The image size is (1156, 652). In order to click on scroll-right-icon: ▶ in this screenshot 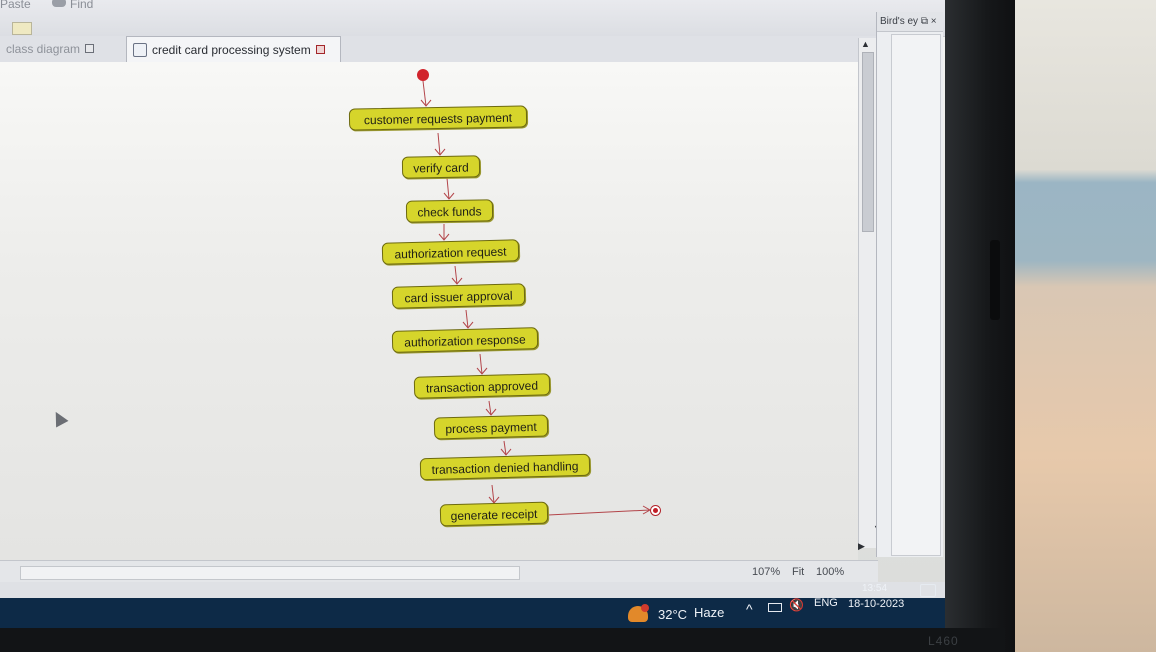, I will do `click(861, 546)`.